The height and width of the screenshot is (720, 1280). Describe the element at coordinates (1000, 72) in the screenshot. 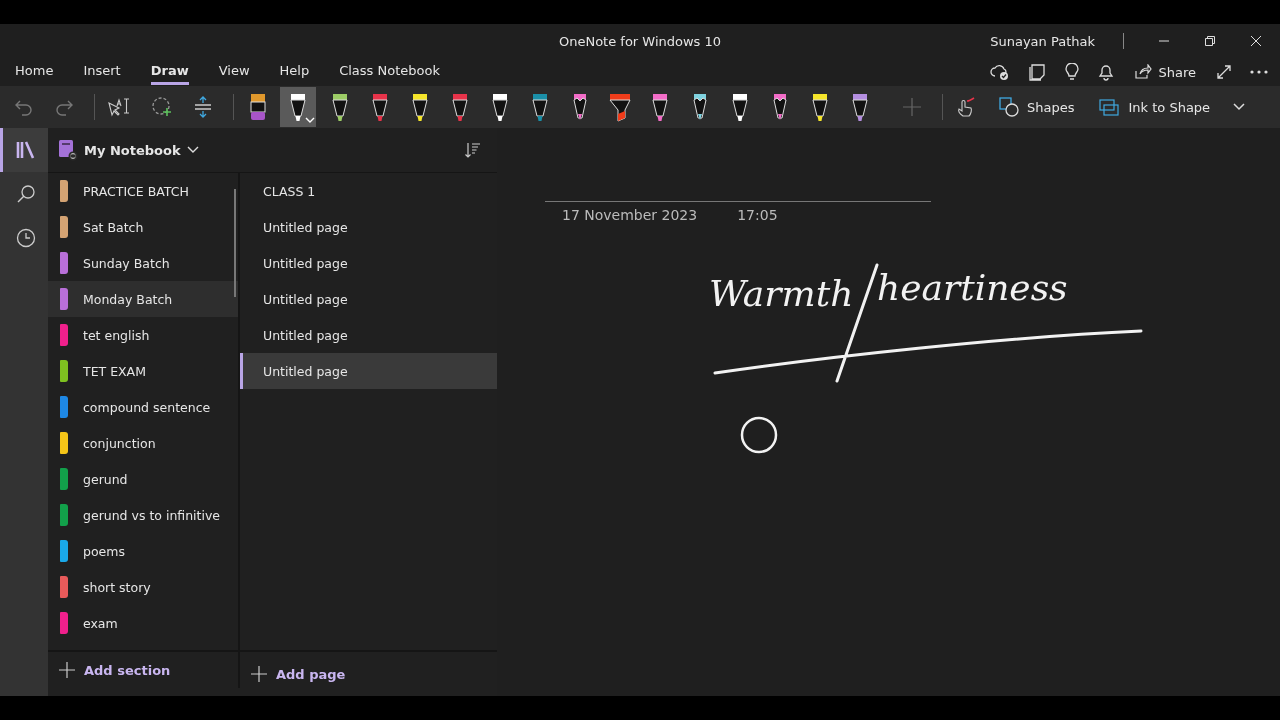

I see `cloud-sync-icon` at that location.